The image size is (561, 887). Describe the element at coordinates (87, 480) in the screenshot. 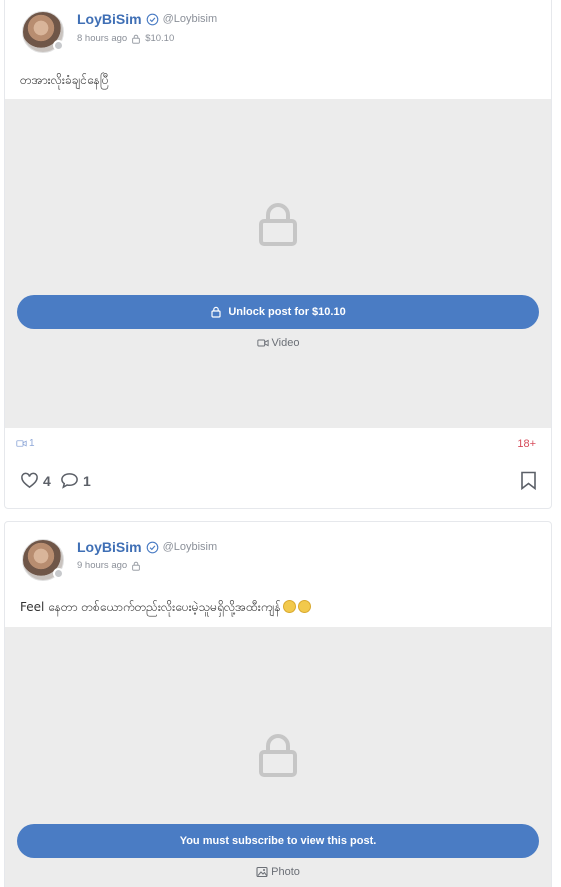

I see `comment-count: 1` at that location.